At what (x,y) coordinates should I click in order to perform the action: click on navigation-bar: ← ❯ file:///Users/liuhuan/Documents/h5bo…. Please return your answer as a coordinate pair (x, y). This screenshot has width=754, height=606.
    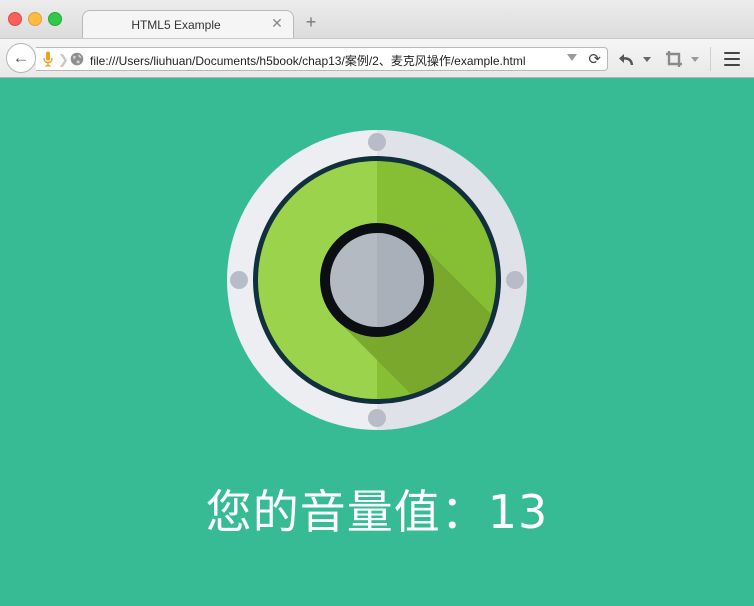
    Looking at the image, I should click on (377, 58).